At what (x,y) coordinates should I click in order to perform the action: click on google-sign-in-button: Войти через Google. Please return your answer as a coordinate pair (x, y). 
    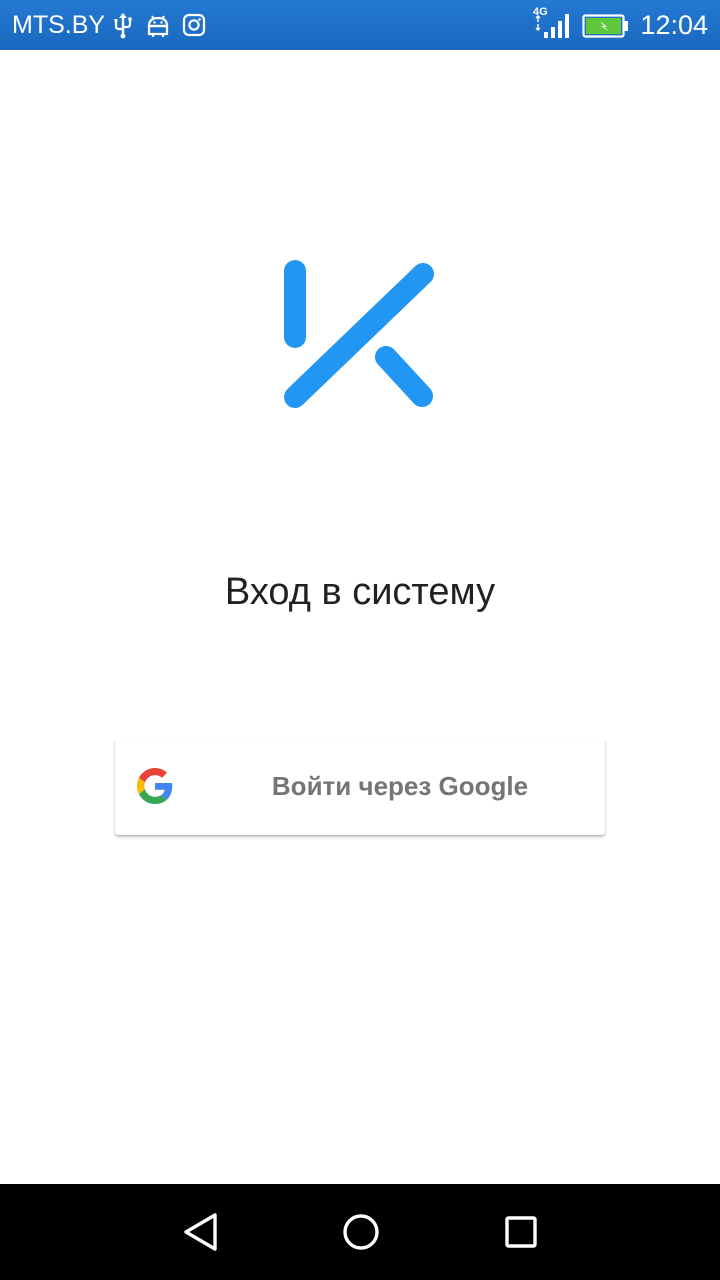
    Looking at the image, I should click on (360, 786).